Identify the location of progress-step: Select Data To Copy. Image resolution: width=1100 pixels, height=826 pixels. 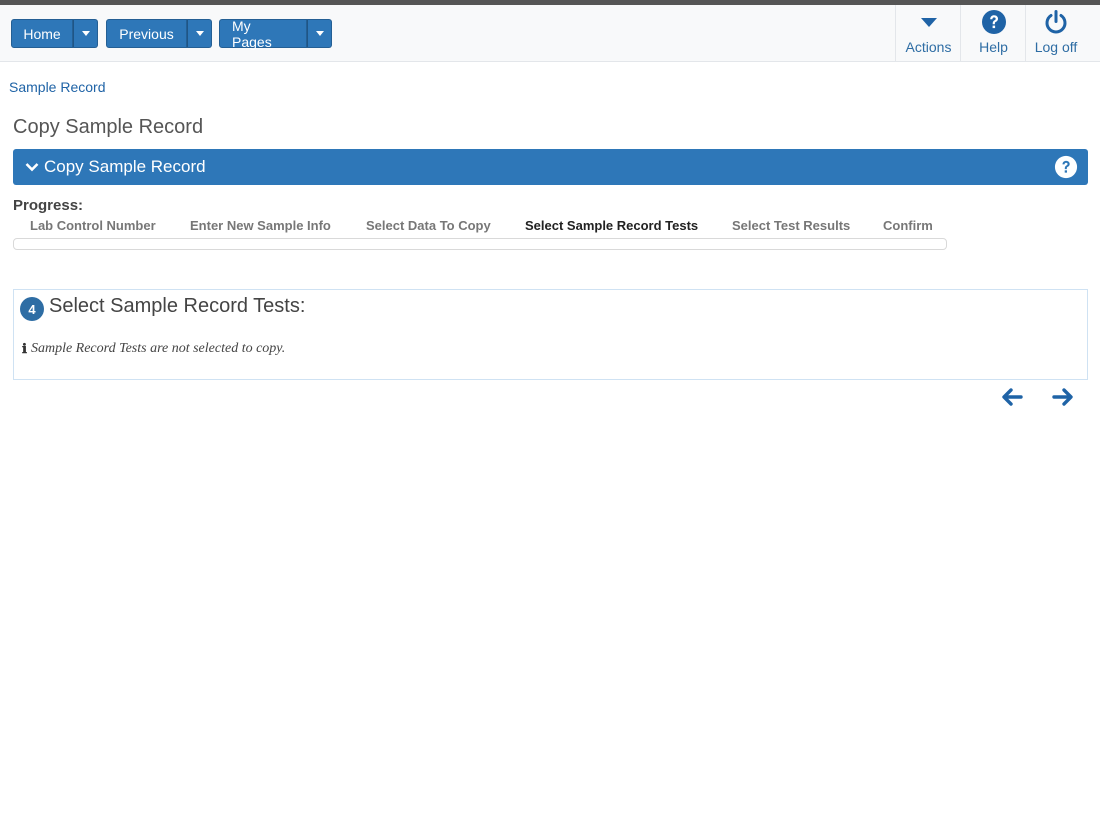
(428, 225).